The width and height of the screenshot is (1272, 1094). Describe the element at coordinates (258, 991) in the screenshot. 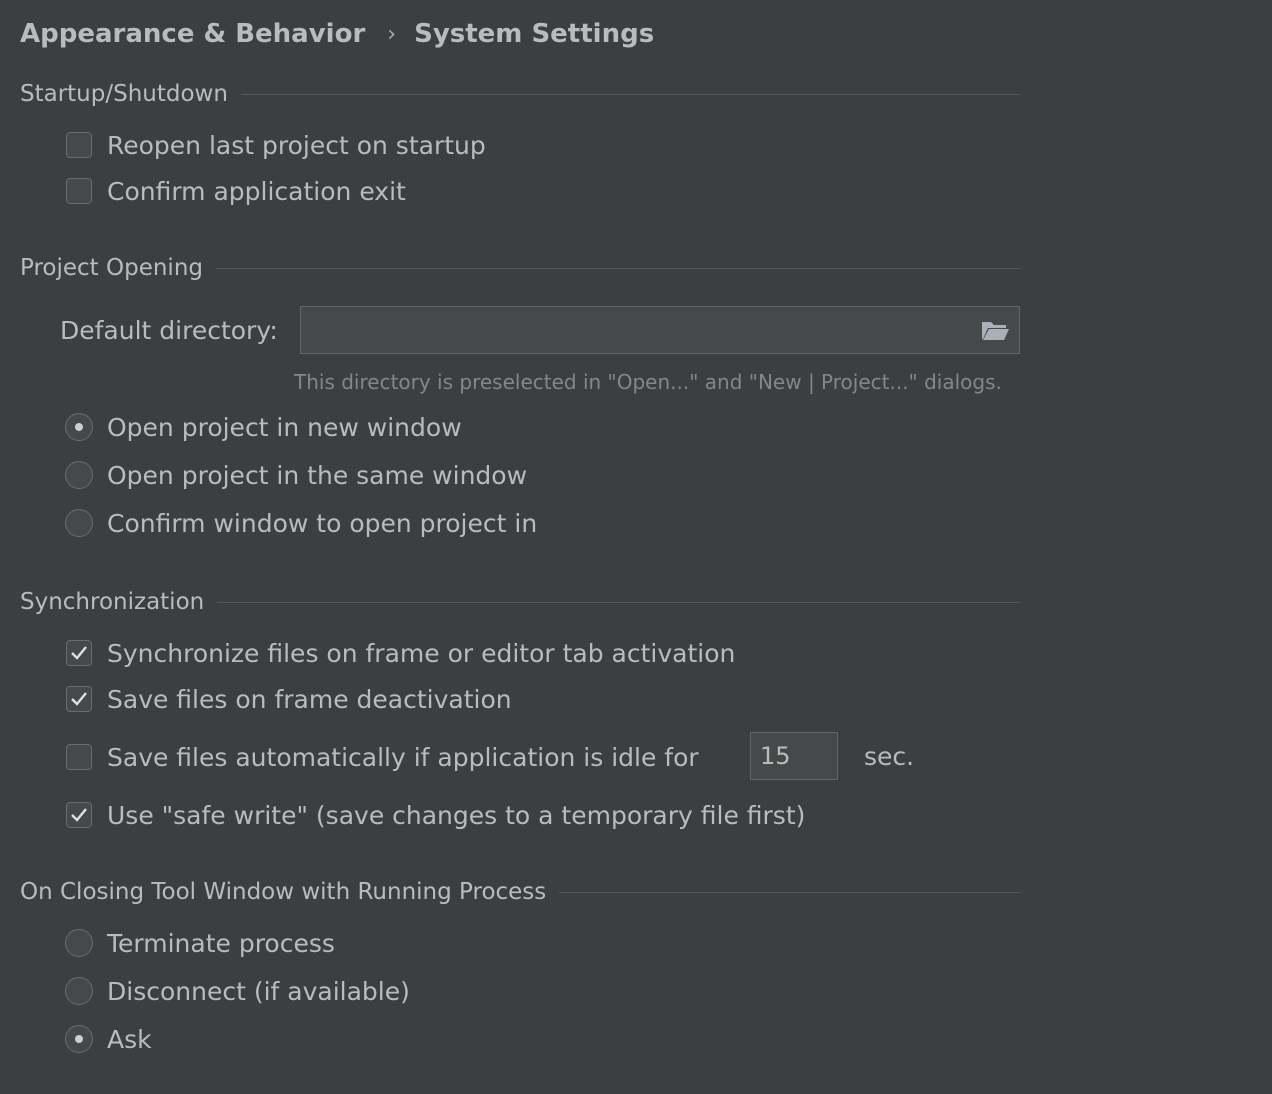

I see `radio-label: Disconnect (if available)` at that location.